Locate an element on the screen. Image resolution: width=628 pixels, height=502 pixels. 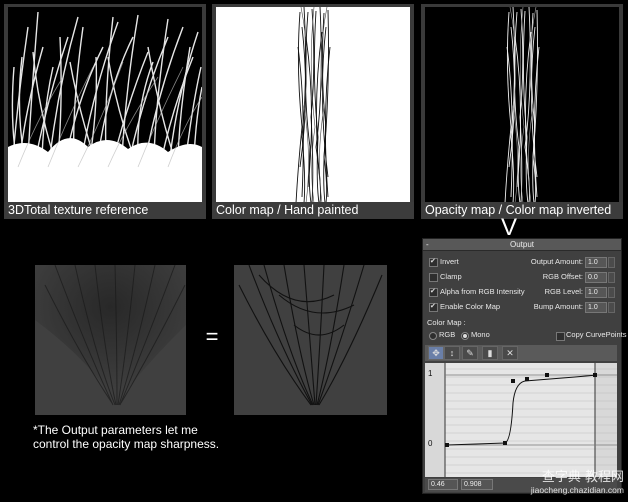
status-x-field: 0.46 is located at coordinates (443, 484).